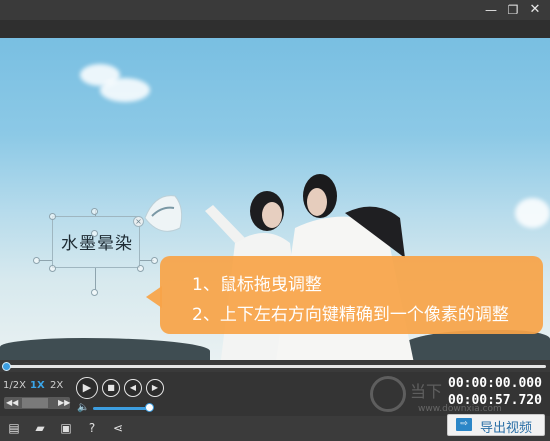 The height and width of the screenshot is (441, 550). Describe the element at coordinates (52, 268) in the screenshot. I see `resize-handle-bottom-left` at that location.